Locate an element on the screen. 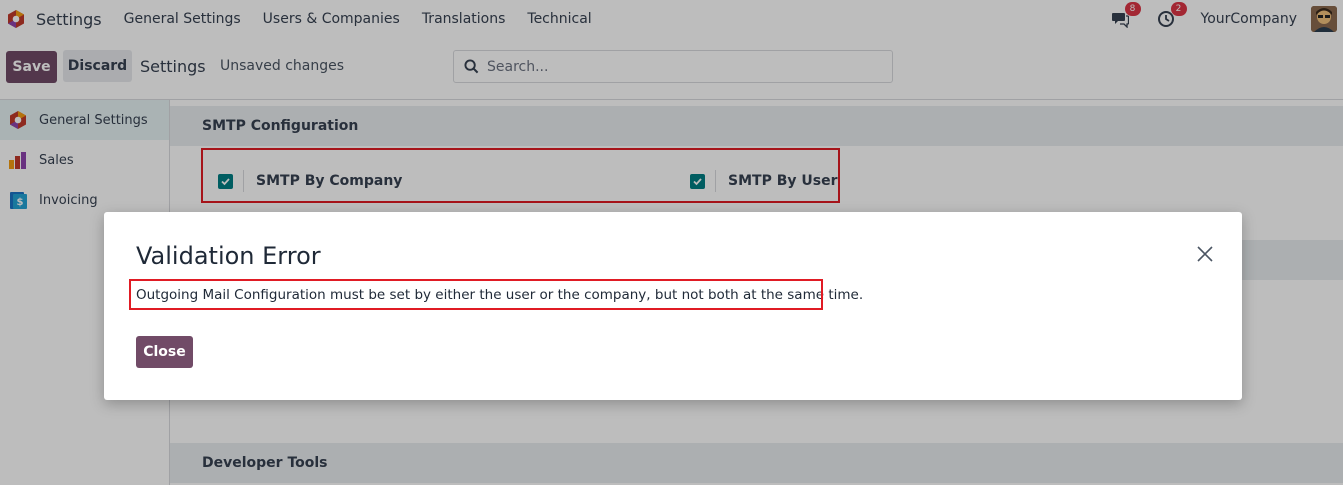 This screenshot has height=485, width=1343. message-highlight is located at coordinates (476, 294).